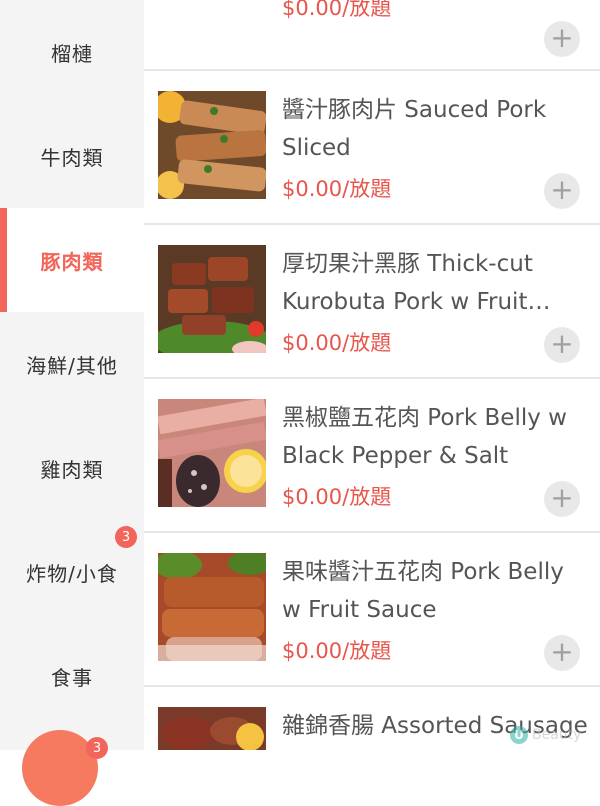 The width and height of the screenshot is (600, 806). Describe the element at coordinates (519, 735) in the screenshot. I see `watermark-logo-icon: U` at that location.